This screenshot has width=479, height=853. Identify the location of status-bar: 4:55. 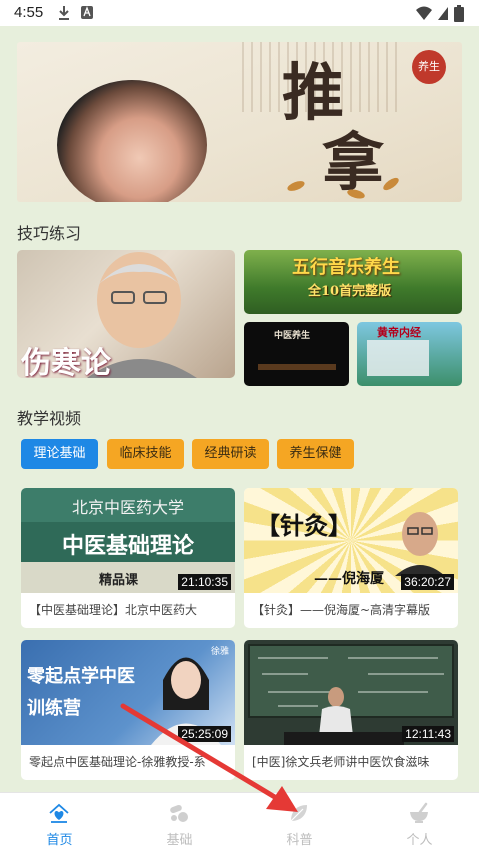
(239, 13).